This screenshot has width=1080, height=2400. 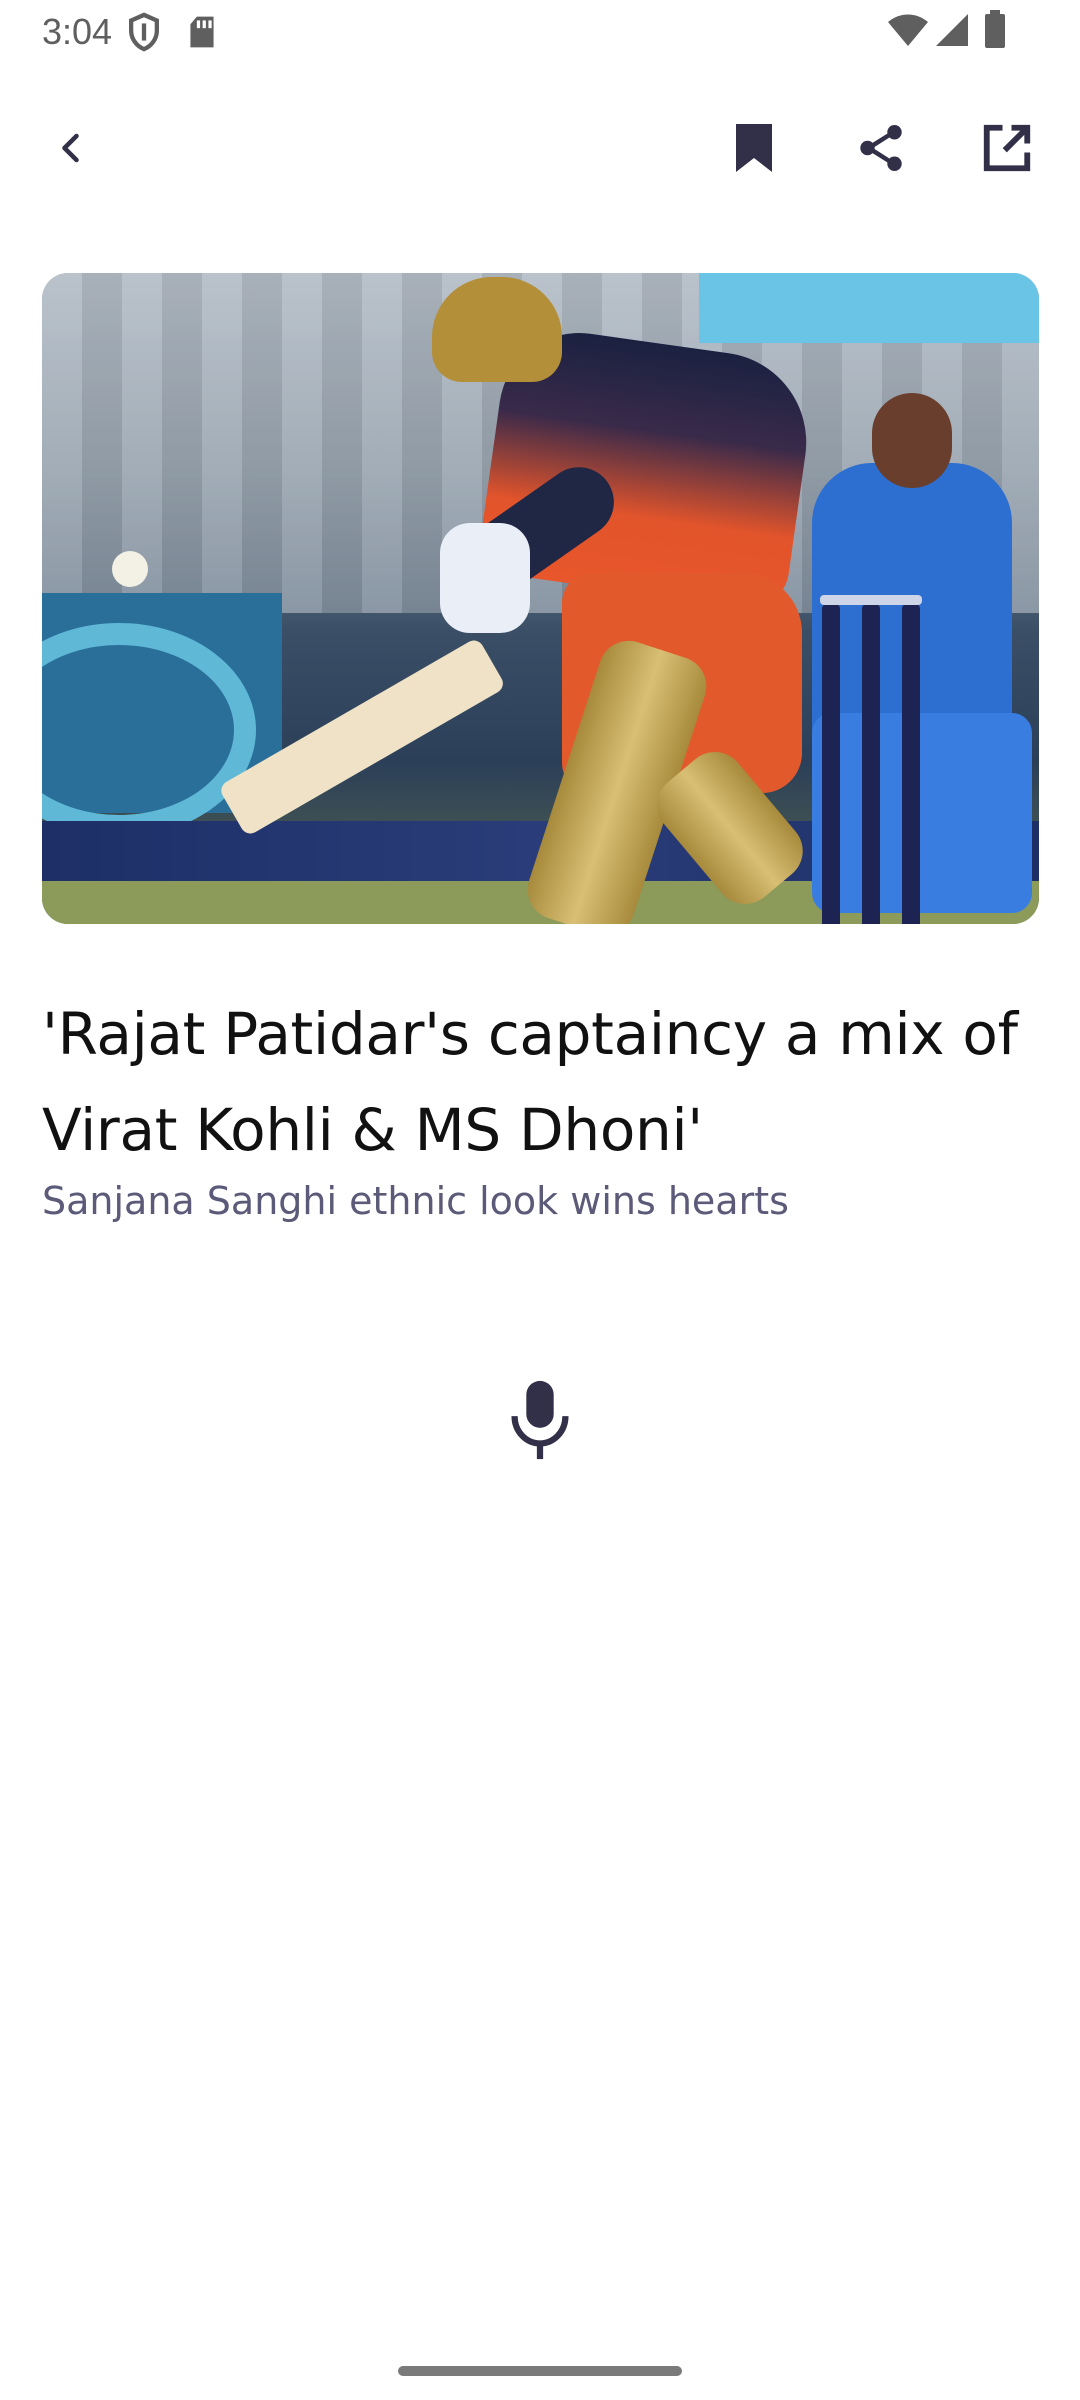 I want to click on open-in-browser-button, so click(x=1007, y=148).